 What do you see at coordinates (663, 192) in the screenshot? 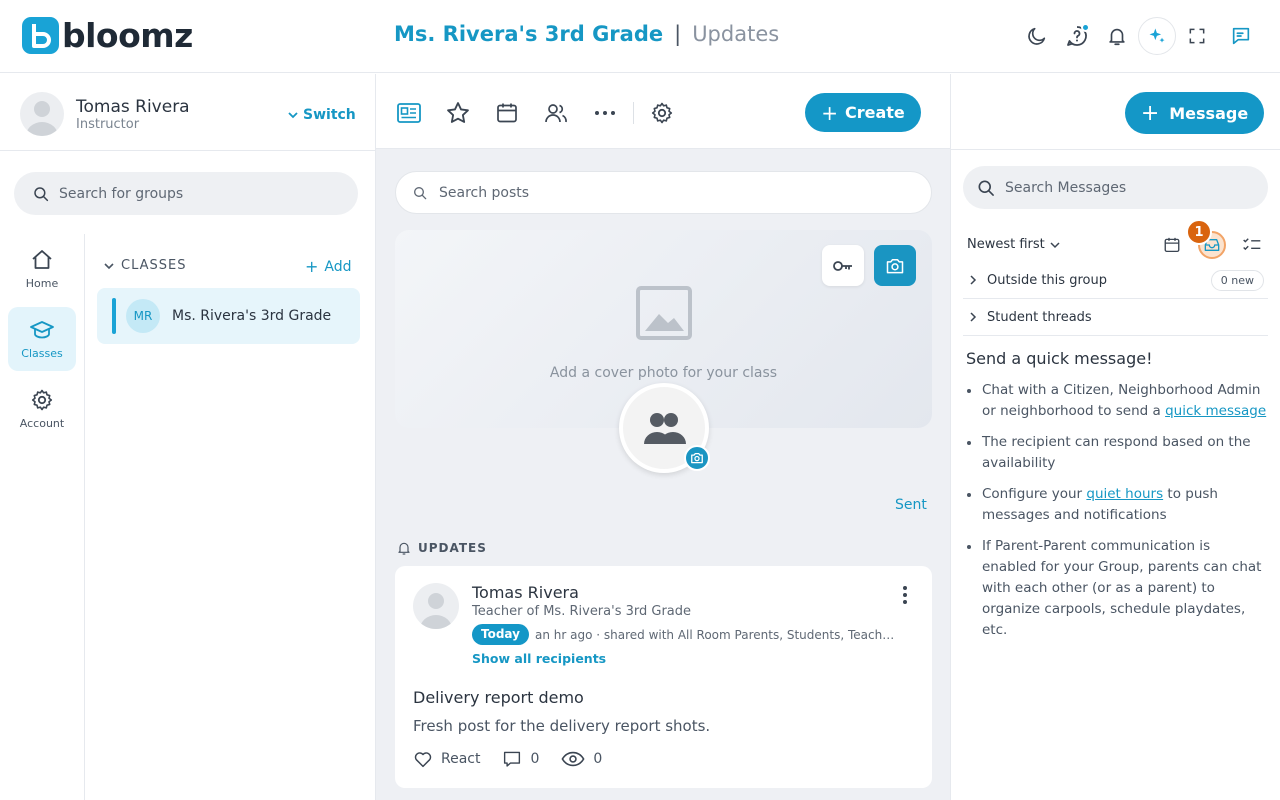
I see `post-search-input: Search posts` at bounding box center [663, 192].